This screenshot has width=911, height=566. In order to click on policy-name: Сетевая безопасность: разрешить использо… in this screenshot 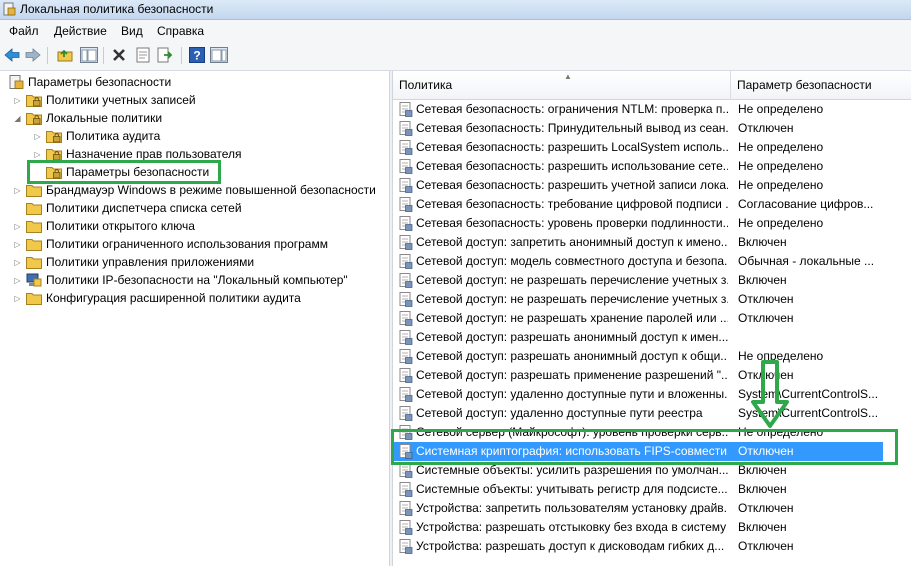, I will do `click(572, 166)`.